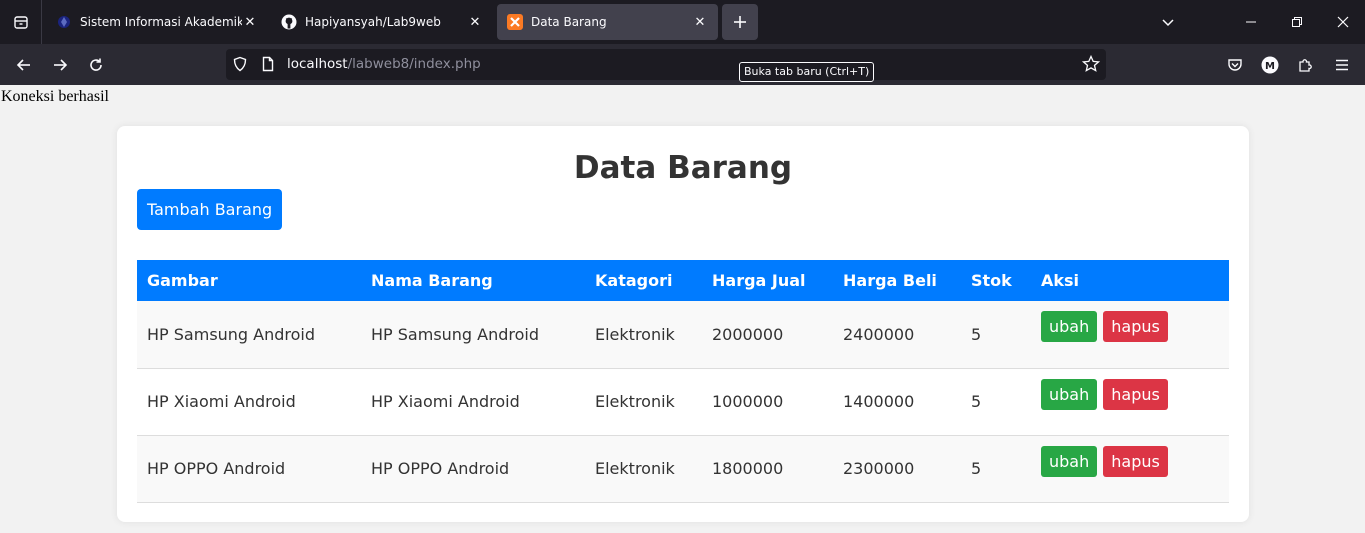  Describe the element at coordinates (748, 468) in the screenshot. I see `cell-harga-jual: 1800000` at that location.